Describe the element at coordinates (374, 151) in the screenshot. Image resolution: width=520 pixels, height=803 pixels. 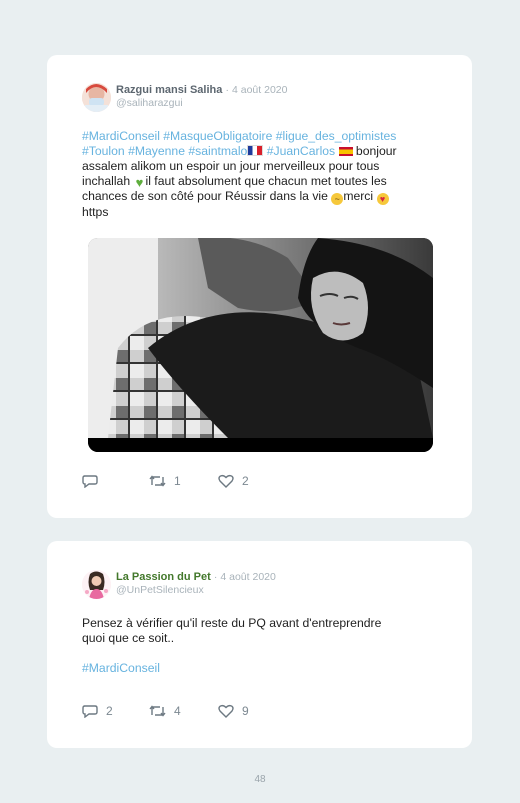
I see `tweet-text-segment: bonjour` at that location.